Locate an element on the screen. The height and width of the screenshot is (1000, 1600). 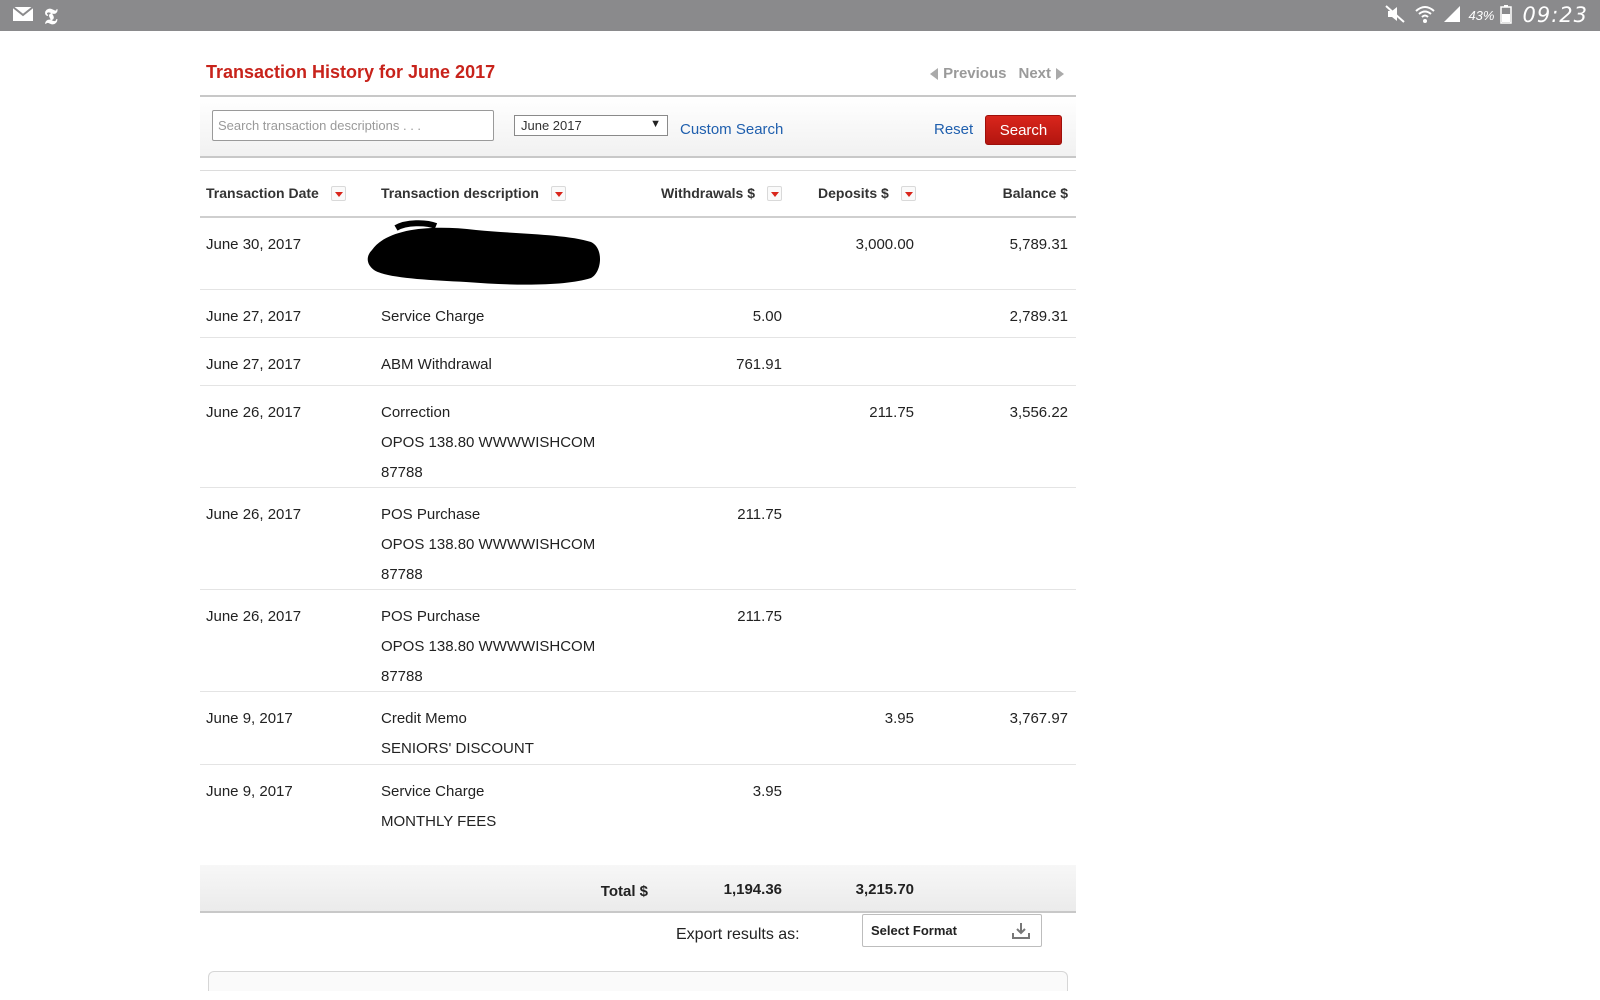
description-line: SENIORS' DISCOUNT is located at coordinates (457, 748).